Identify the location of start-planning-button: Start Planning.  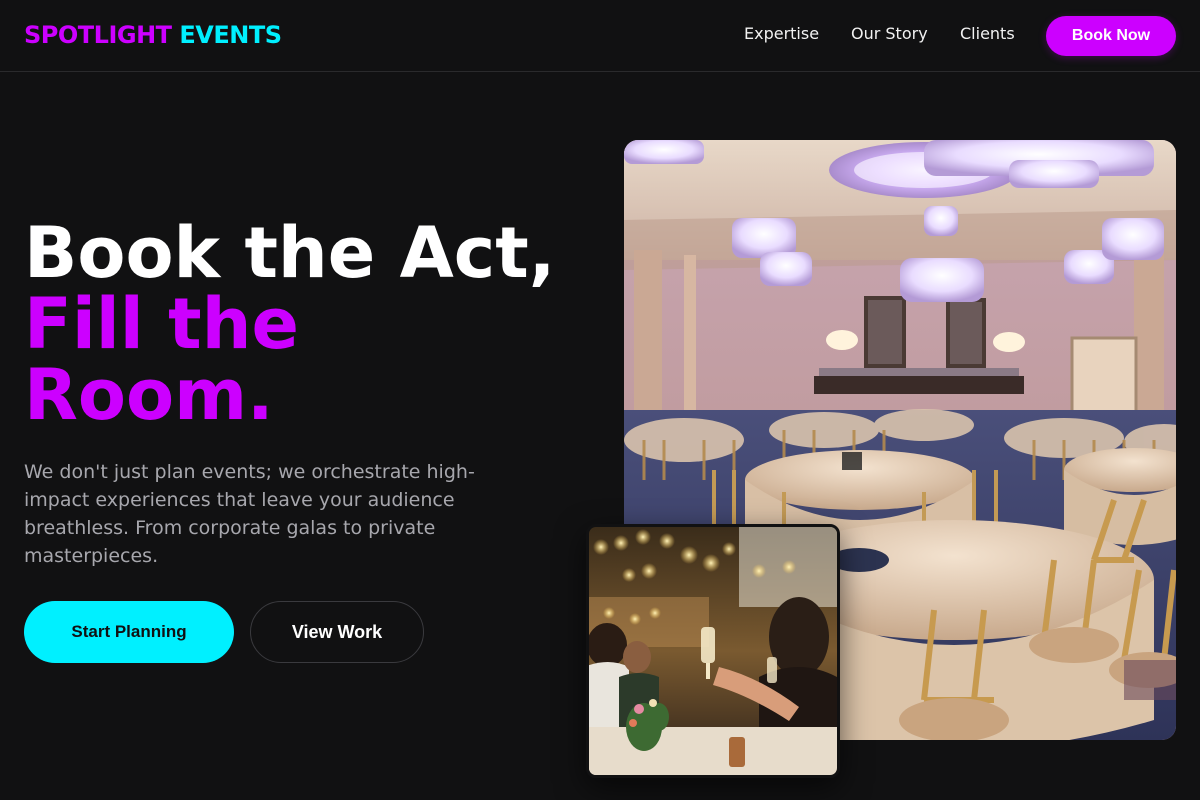
(129, 632).